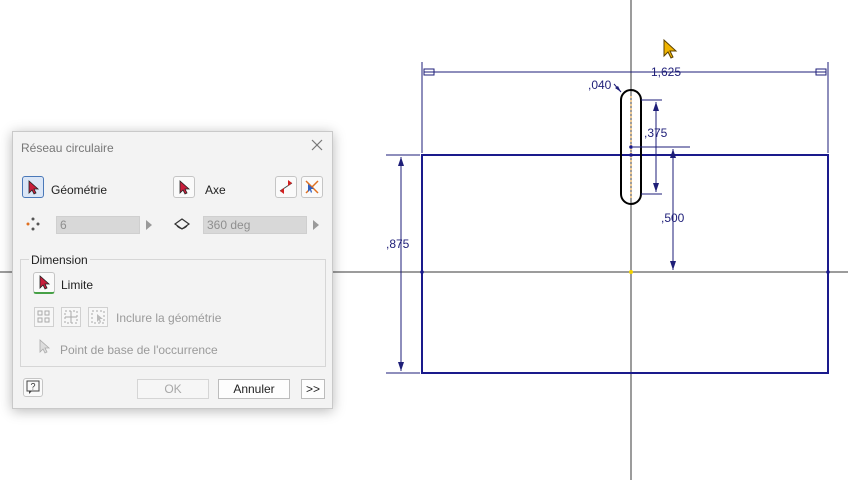  I want to click on right-edge-point, so click(828, 272).